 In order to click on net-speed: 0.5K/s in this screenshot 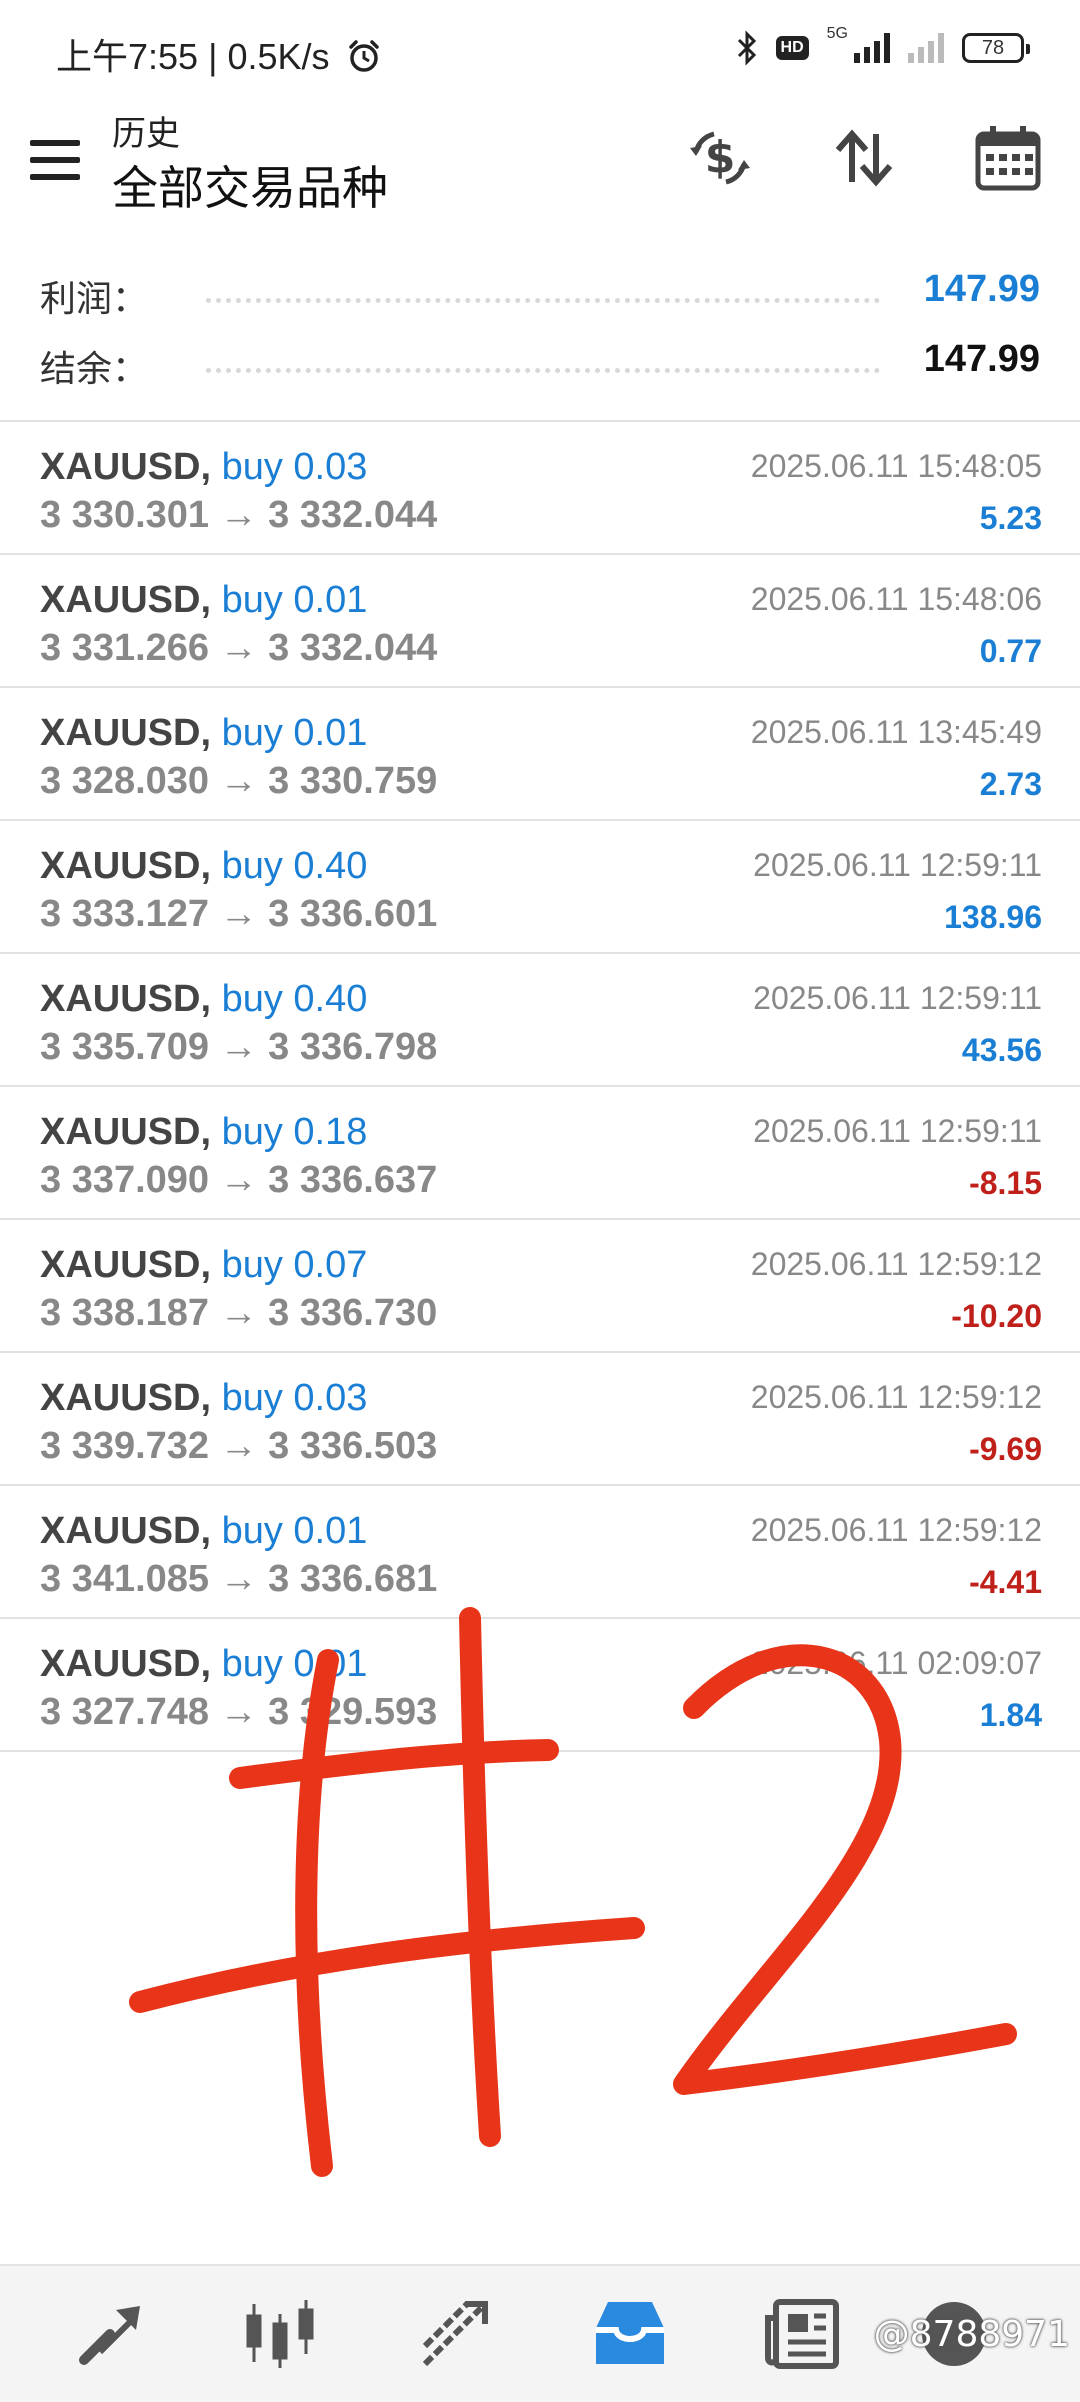, I will do `click(278, 56)`.